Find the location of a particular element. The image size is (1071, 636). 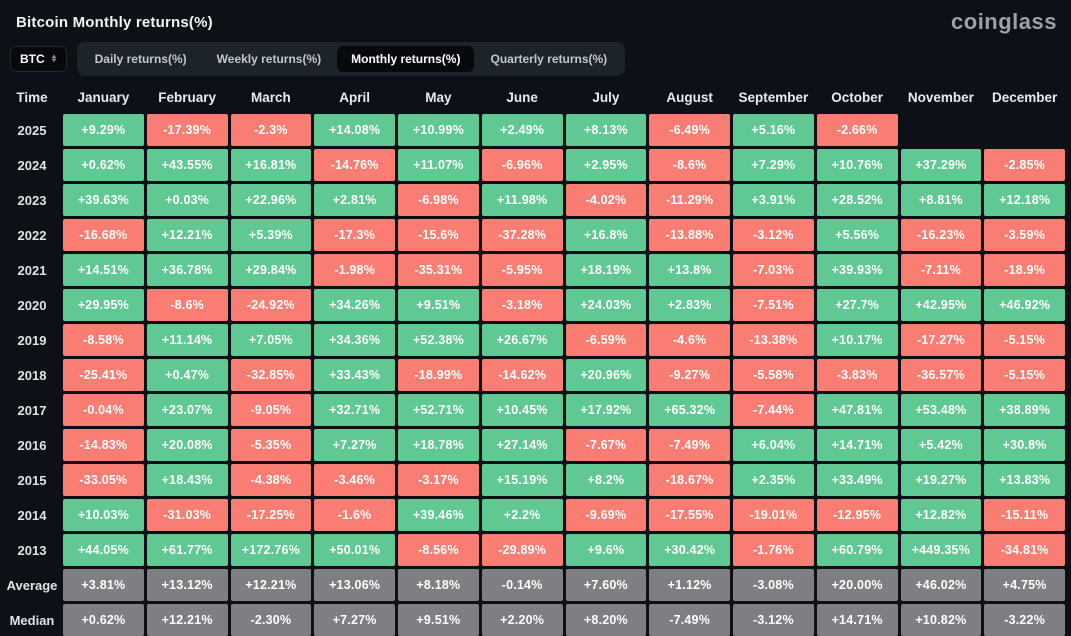

return-cell: -5.35% is located at coordinates (271, 445).